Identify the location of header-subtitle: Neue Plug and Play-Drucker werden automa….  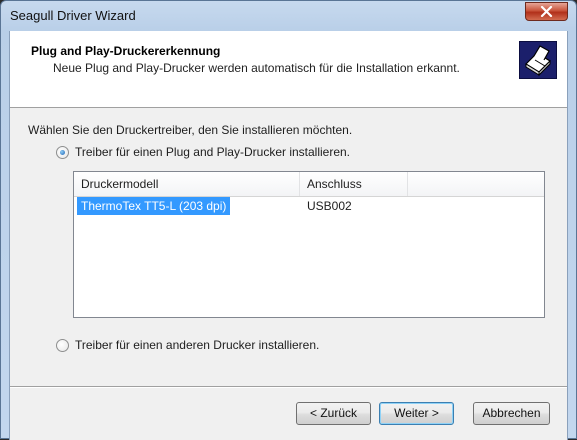
(256, 68).